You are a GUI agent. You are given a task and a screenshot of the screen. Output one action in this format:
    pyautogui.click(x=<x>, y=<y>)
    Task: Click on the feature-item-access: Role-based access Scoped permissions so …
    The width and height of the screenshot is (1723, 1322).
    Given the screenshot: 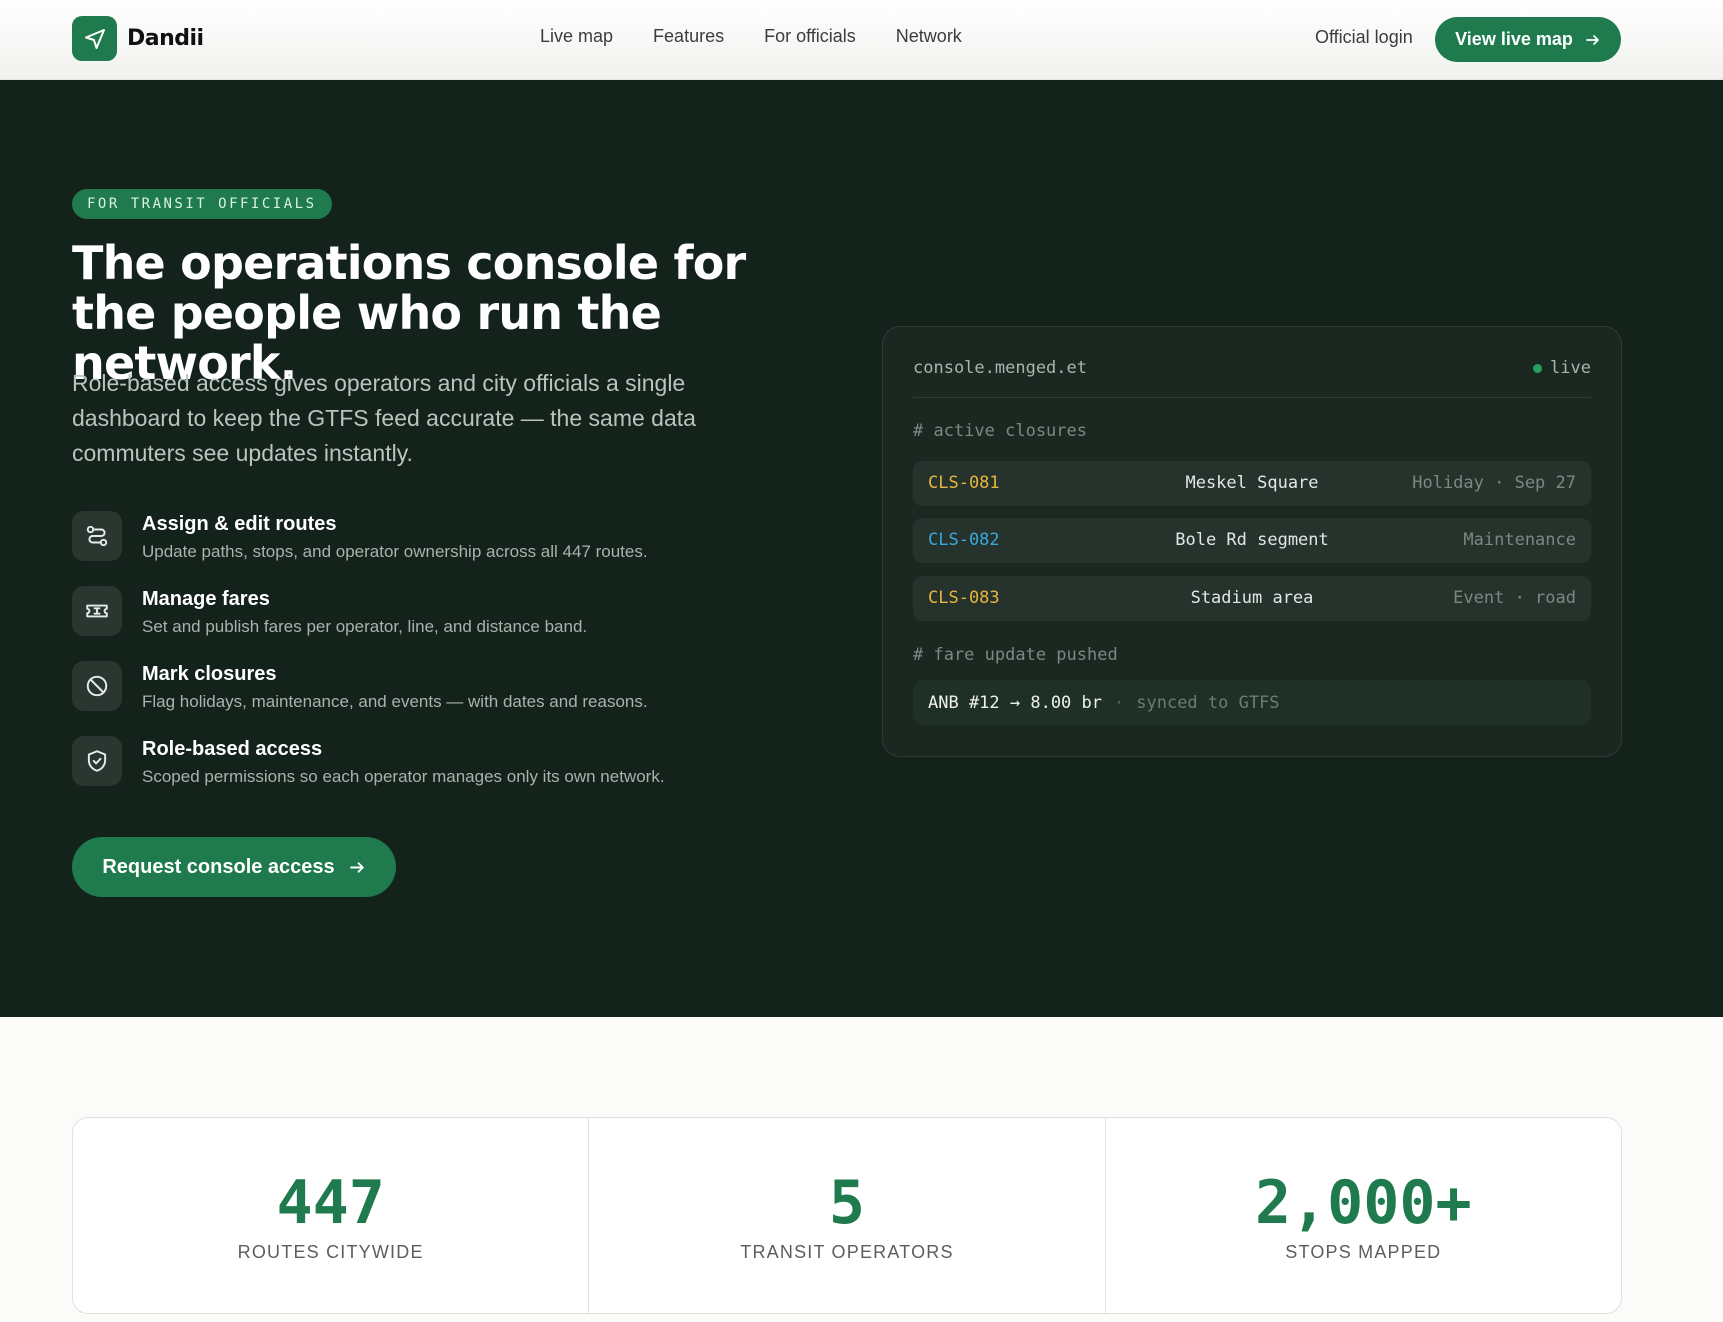 What is the action you would take?
    pyautogui.click(x=422, y=773)
    